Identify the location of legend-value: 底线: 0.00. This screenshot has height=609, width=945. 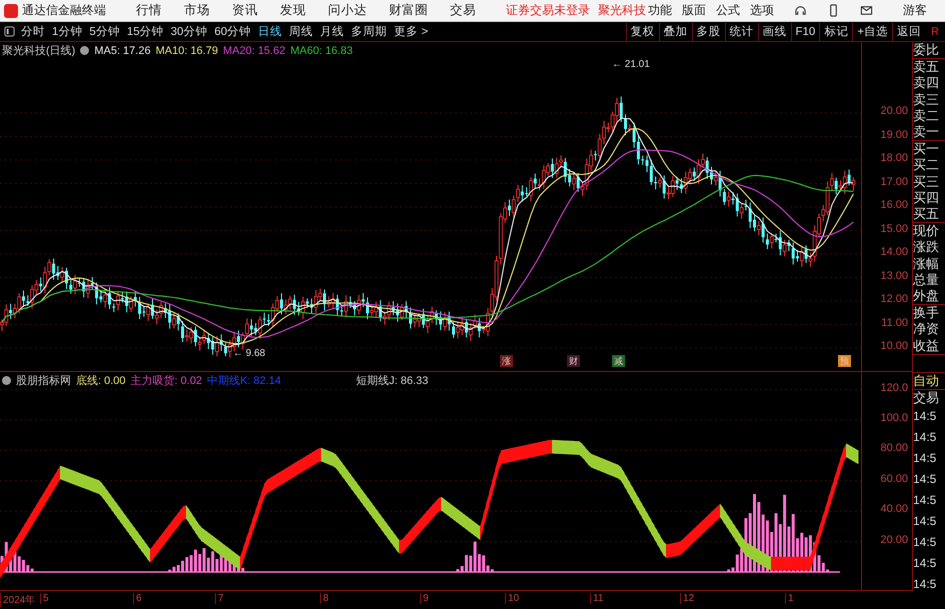
(101, 381).